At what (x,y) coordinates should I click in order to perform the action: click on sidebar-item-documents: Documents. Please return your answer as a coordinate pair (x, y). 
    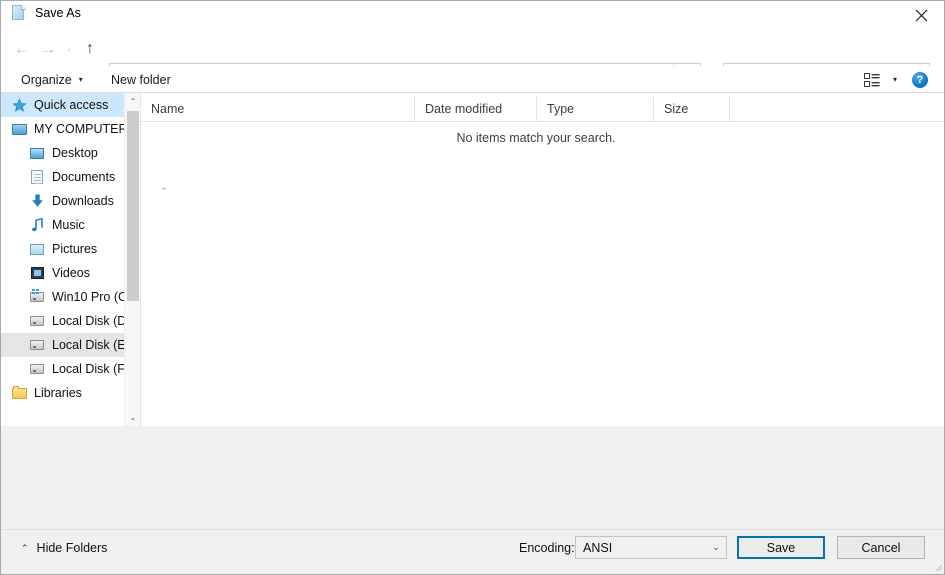
    Looking at the image, I should click on (70, 177).